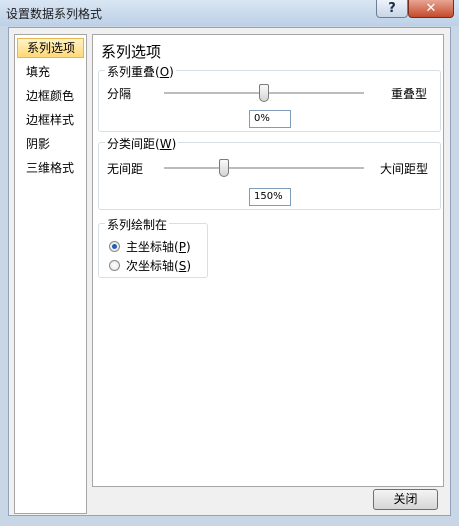  I want to click on gap-group: 分类间距(W) 无间距 大间距型 150%, so click(269, 172).